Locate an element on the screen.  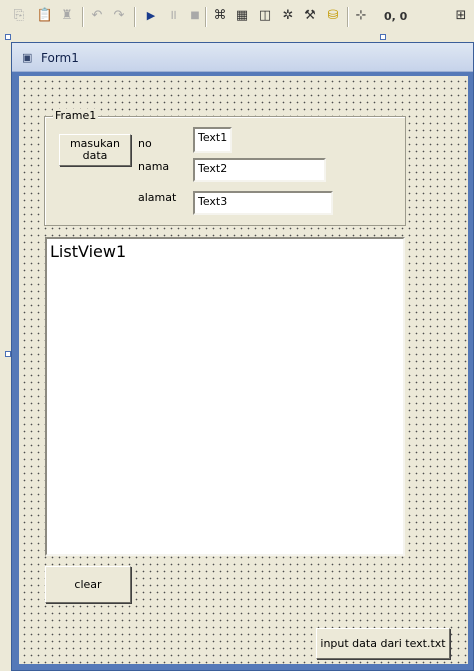
clear-button: clear is located at coordinates (88, 584).